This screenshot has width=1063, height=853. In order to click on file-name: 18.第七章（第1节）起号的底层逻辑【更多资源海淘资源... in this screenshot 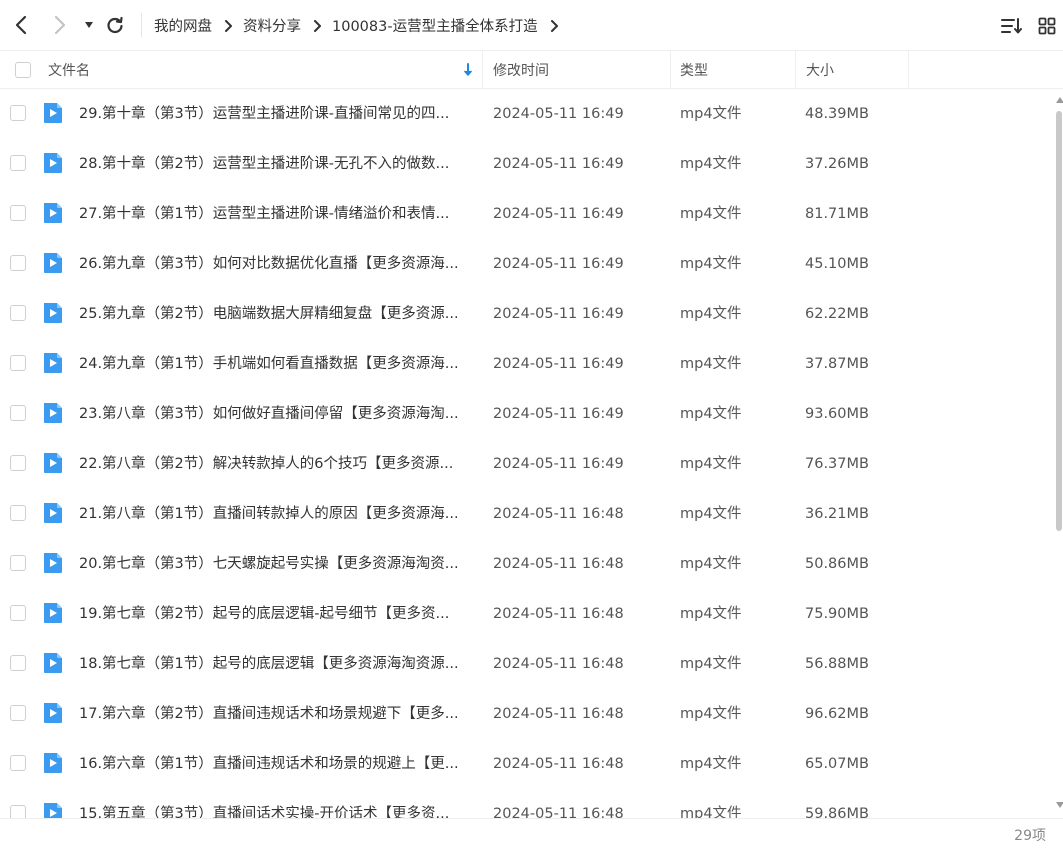, I will do `click(269, 664)`.